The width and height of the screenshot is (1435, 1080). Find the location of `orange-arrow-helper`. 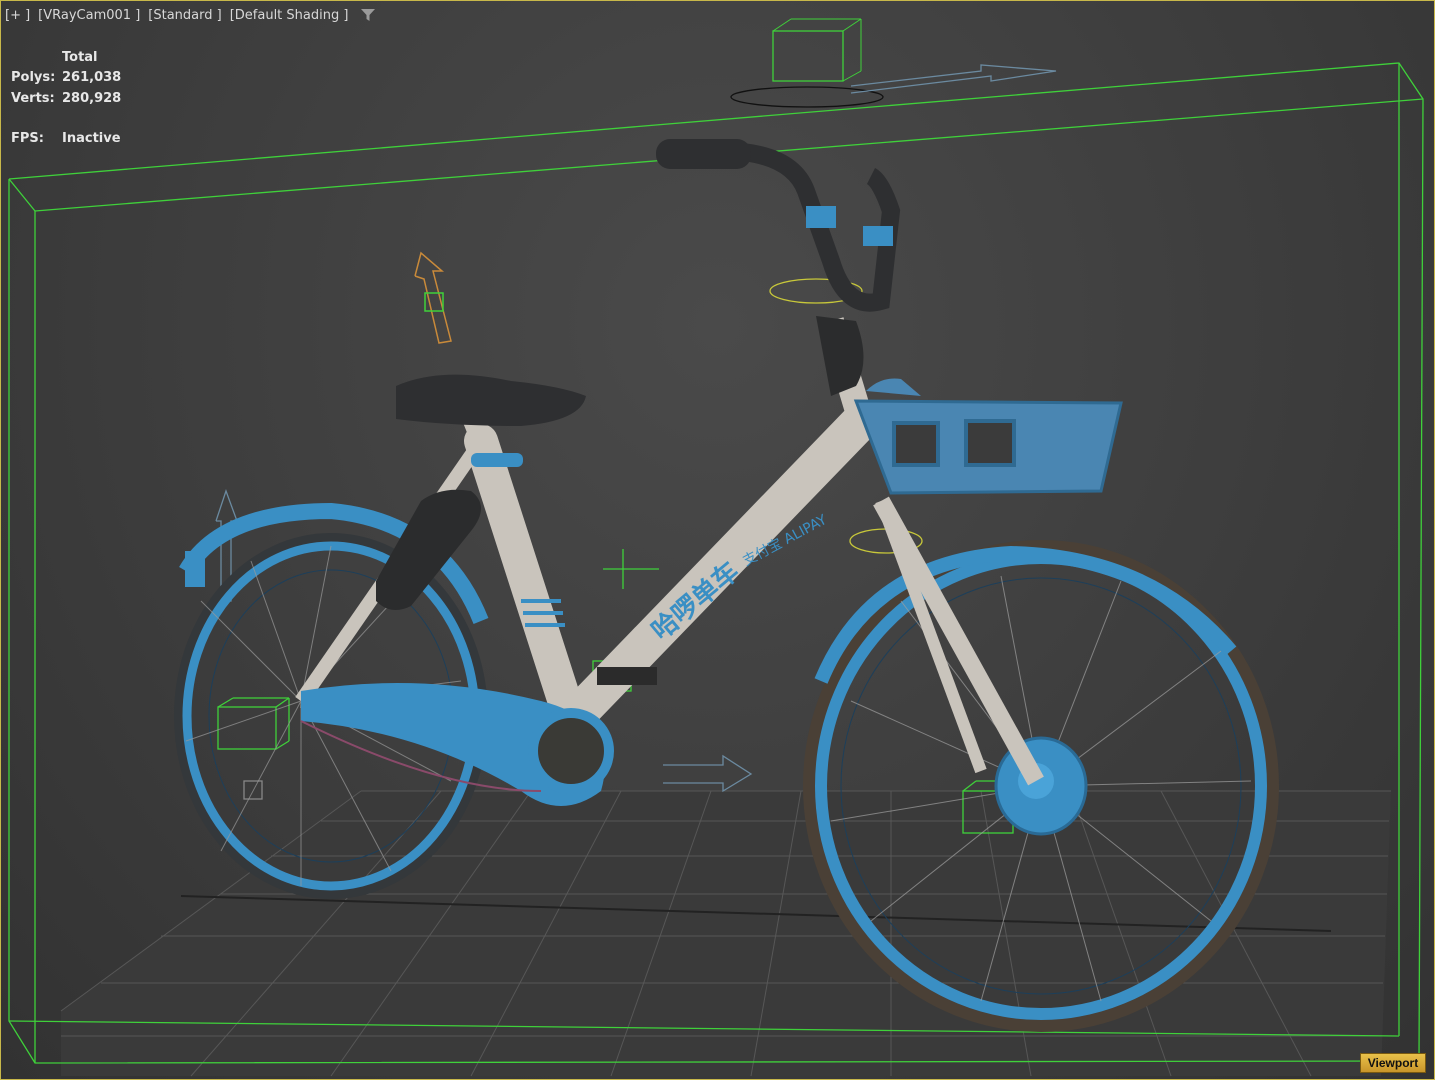

orange-arrow-helper is located at coordinates (433, 297).